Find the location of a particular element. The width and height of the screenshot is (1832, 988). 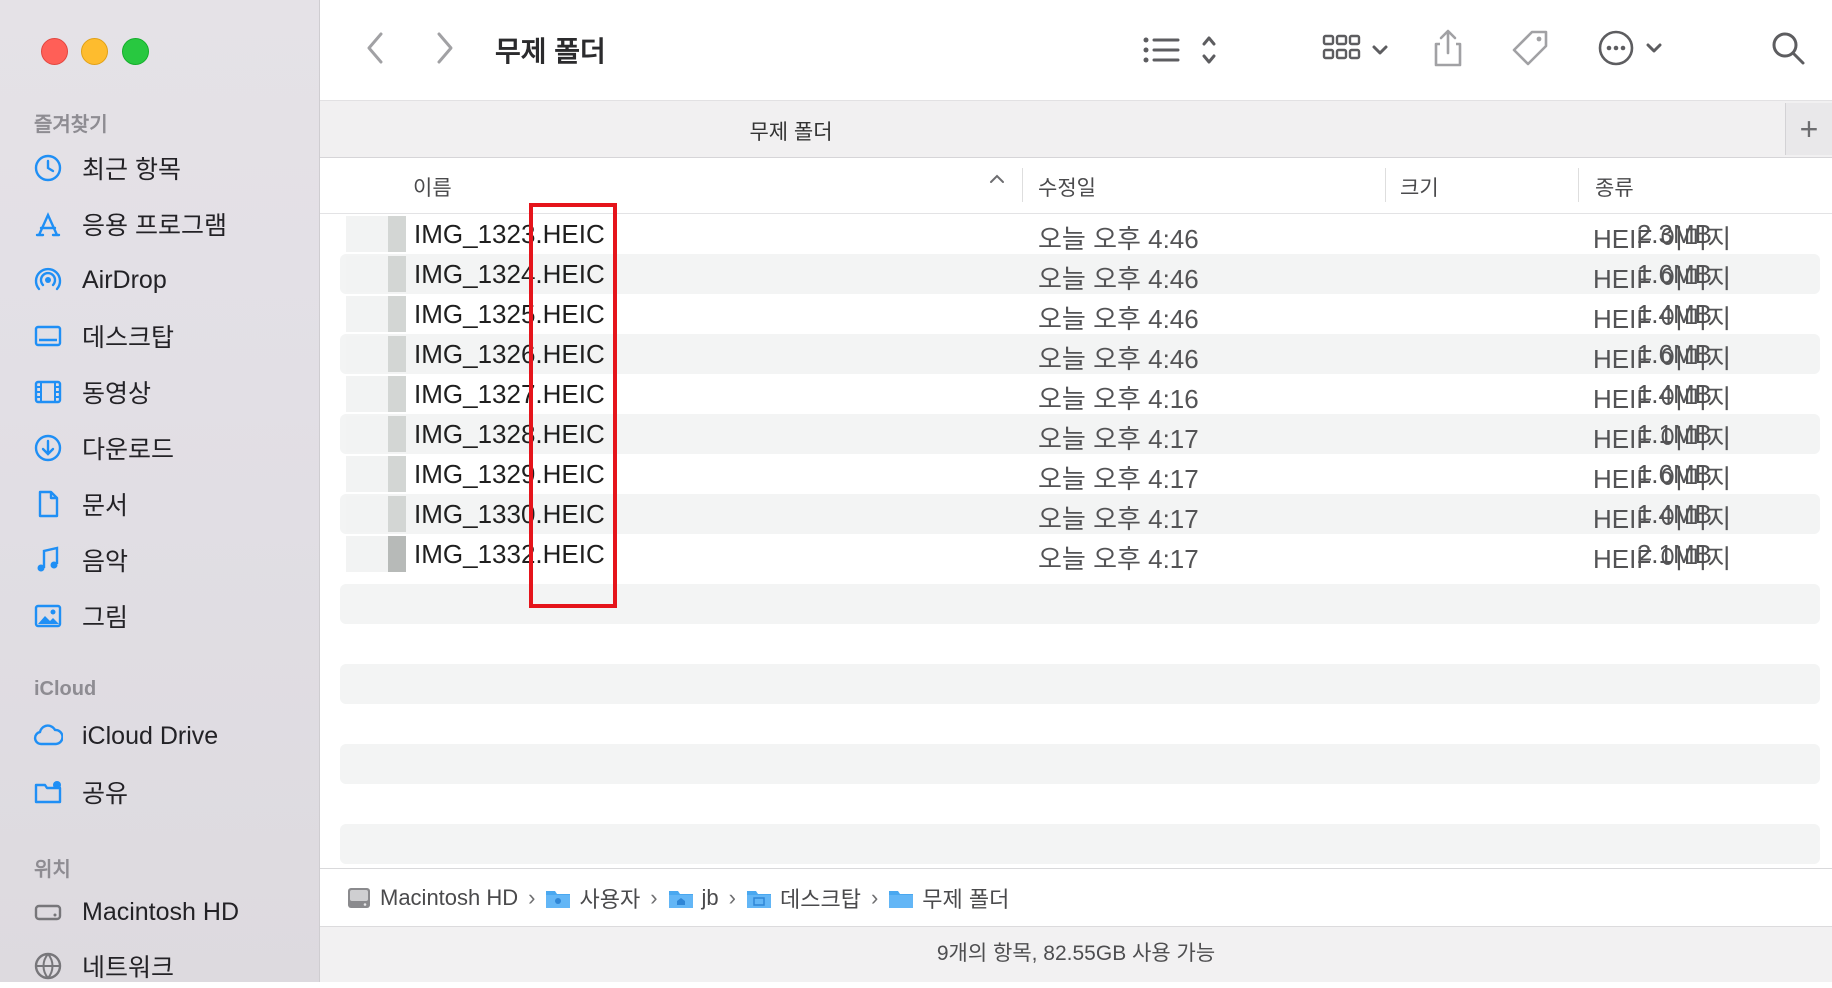

sidebar-item-label: 음악 is located at coordinates (105, 562).